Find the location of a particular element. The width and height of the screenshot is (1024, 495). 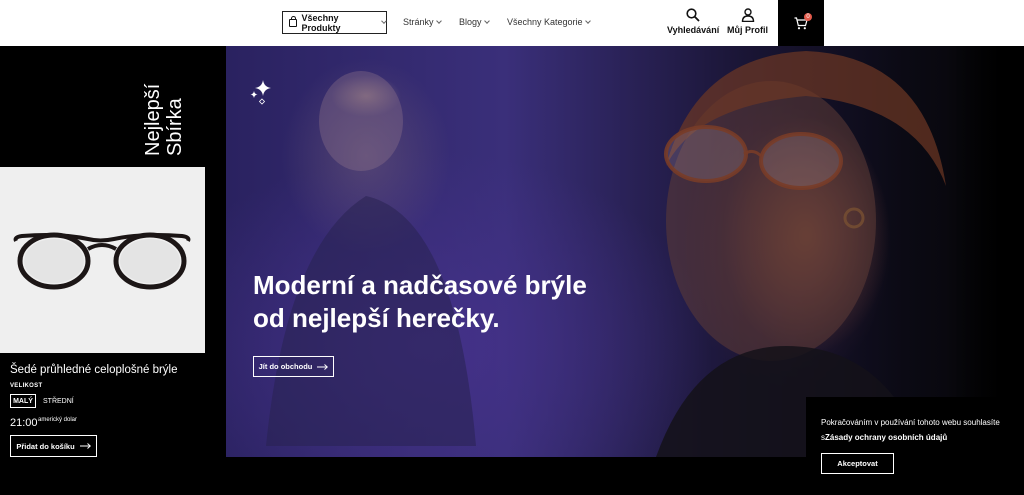

all-products-label: Všechny Produkty is located at coordinates (321, 22).